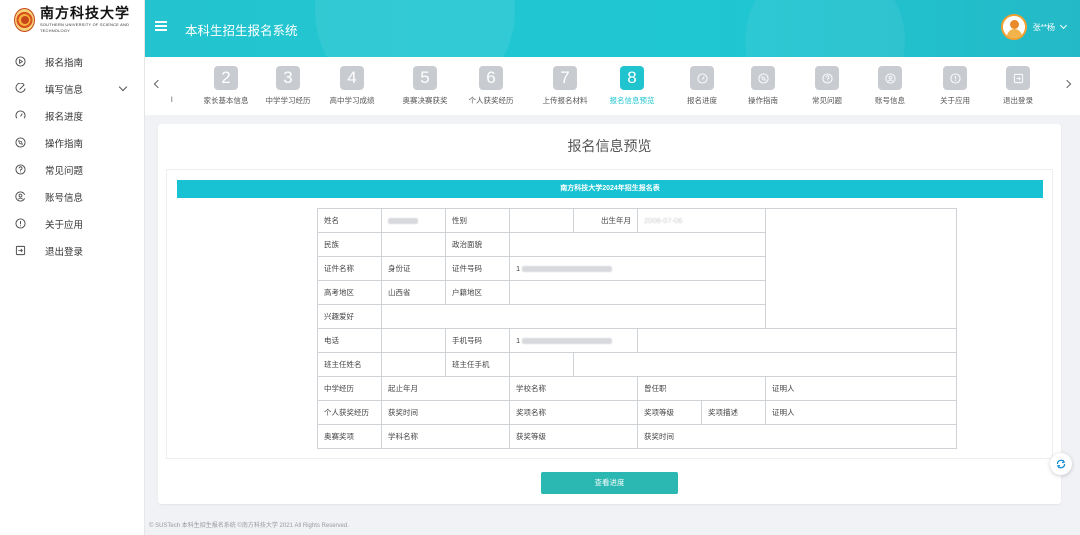 Image resolution: width=1080 pixels, height=535 pixels. Describe the element at coordinates (64, 63) in the screenshot. I see `sidebar-item-label: 报名指南` at that location.